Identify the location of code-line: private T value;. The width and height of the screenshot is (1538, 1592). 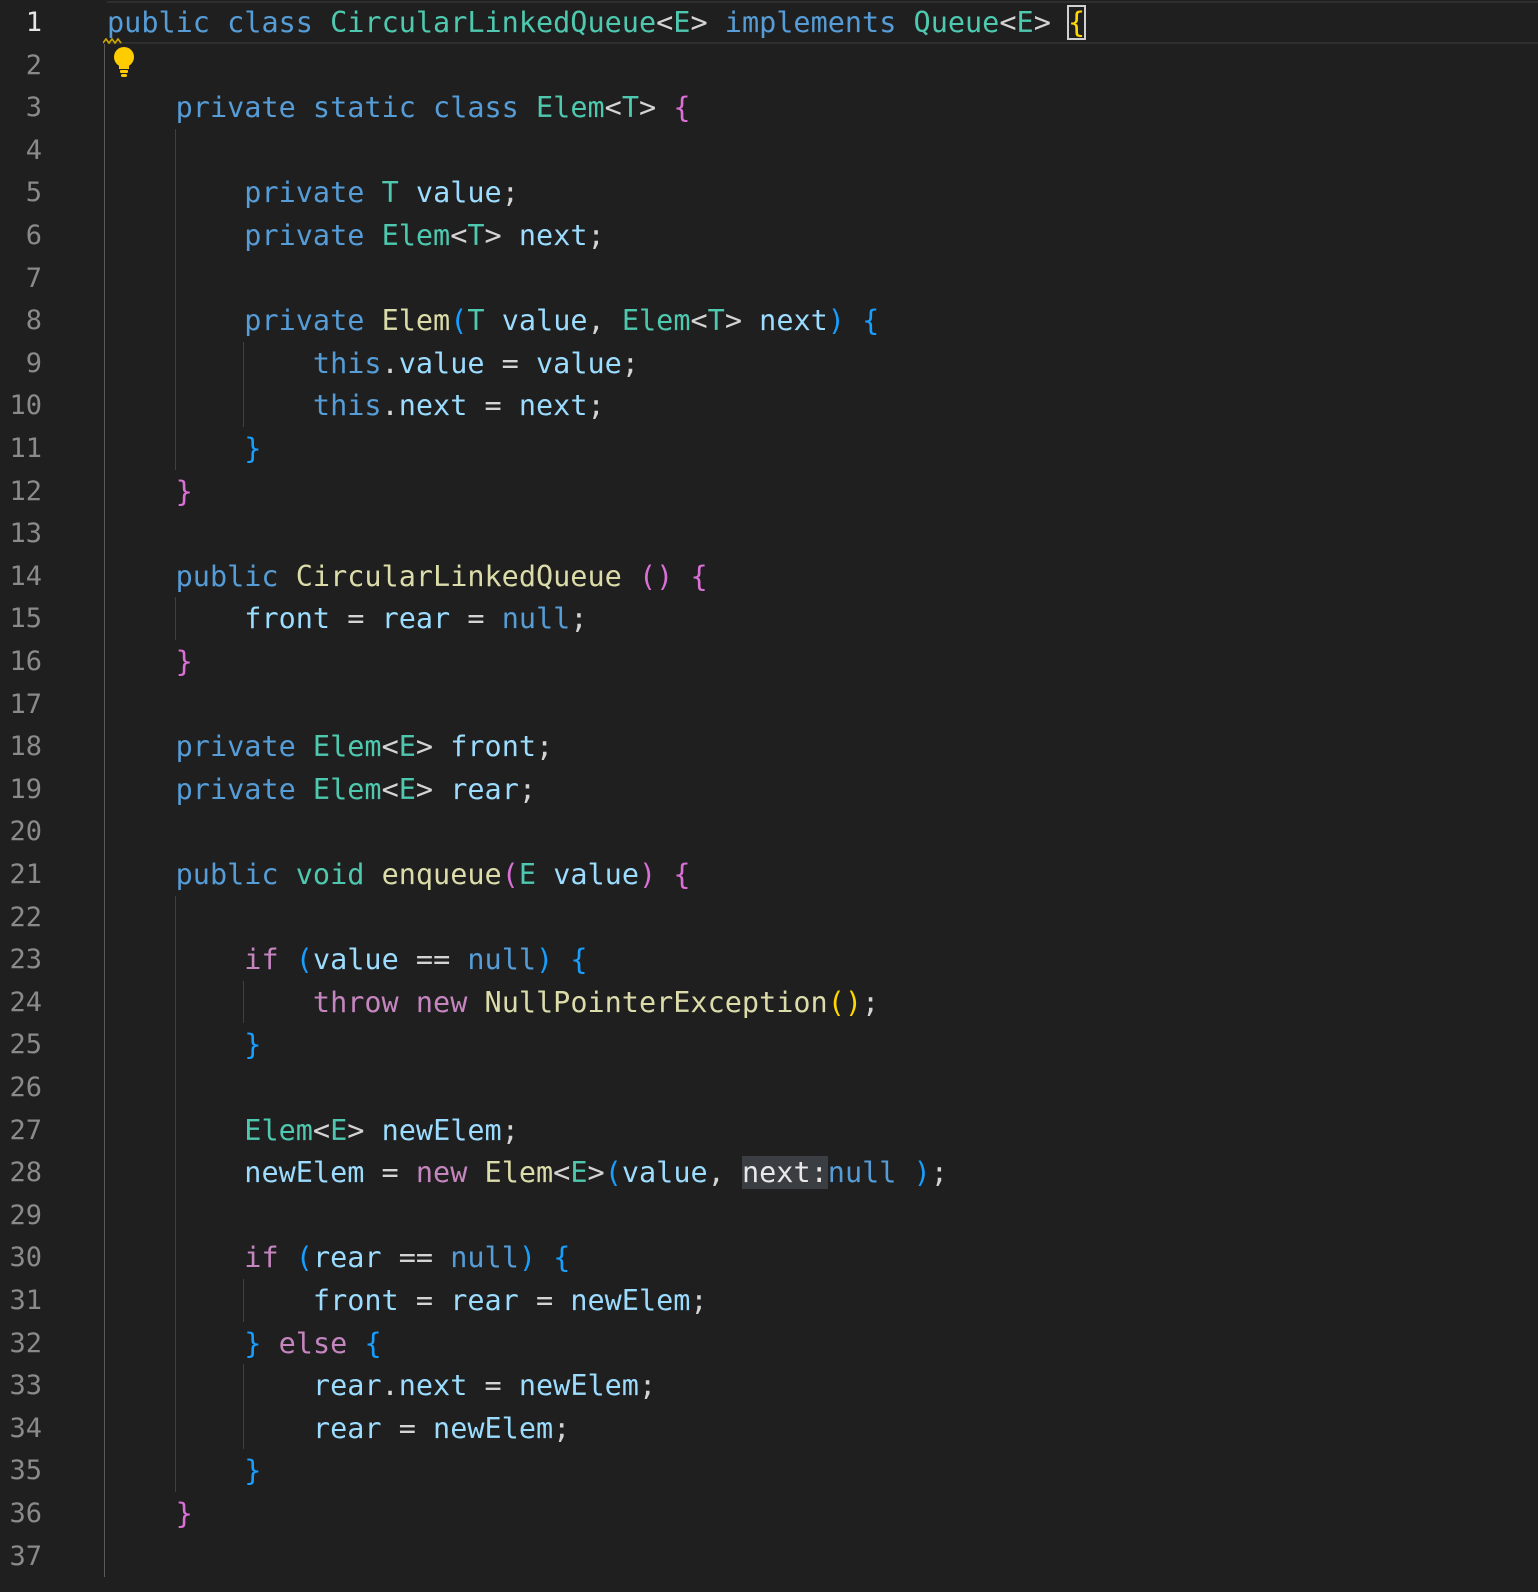
(822, 192).